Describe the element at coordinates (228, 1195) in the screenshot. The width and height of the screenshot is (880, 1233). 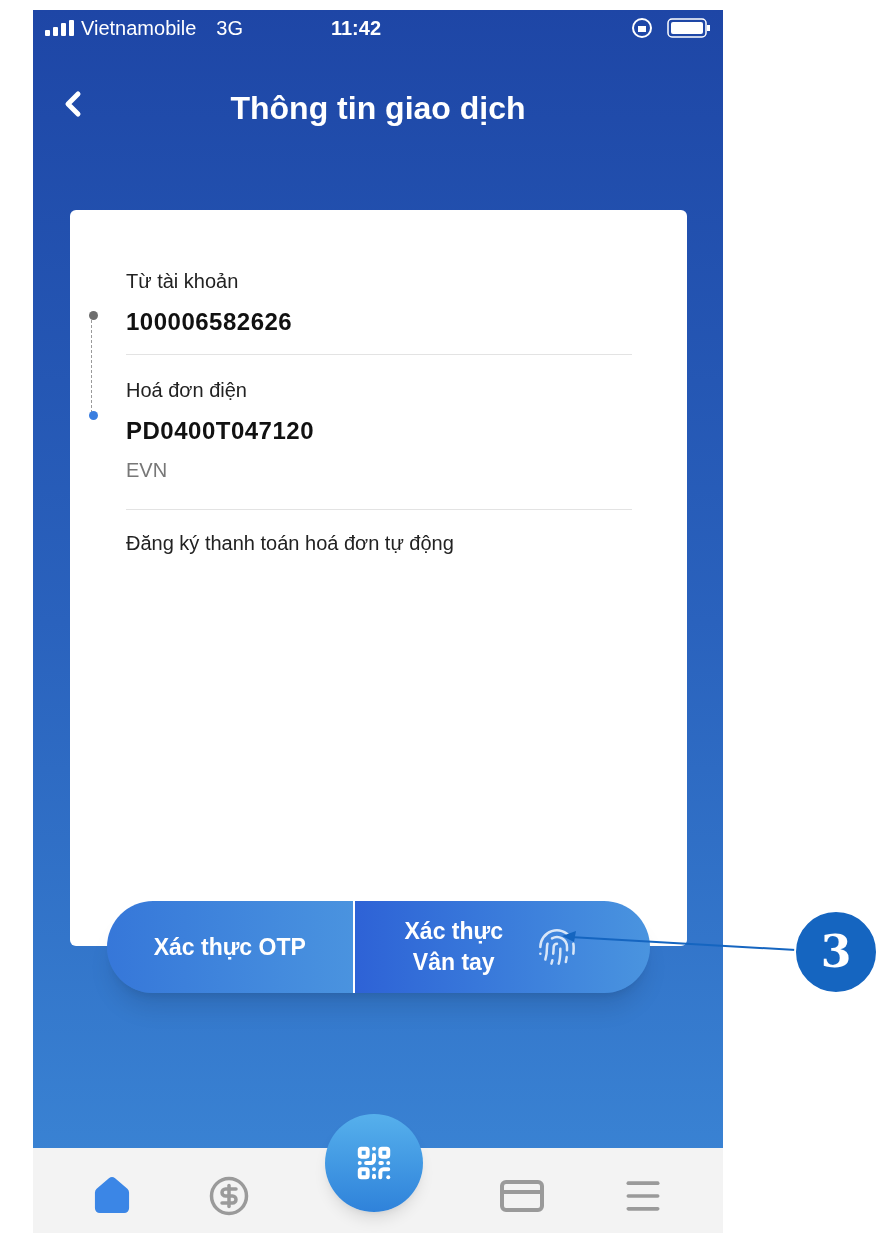
I see `dollar-transfer-icon` at that location.